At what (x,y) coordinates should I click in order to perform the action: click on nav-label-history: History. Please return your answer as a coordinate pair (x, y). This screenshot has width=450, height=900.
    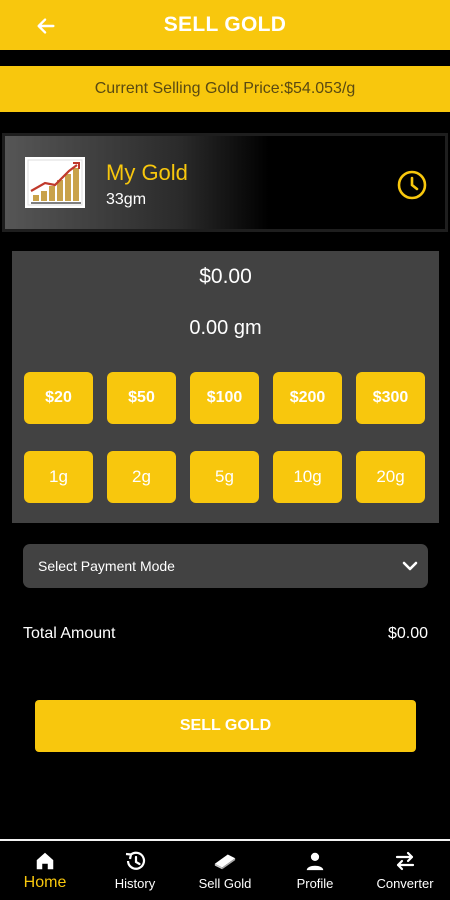
    Looking at the image, I should click on (135, 883).